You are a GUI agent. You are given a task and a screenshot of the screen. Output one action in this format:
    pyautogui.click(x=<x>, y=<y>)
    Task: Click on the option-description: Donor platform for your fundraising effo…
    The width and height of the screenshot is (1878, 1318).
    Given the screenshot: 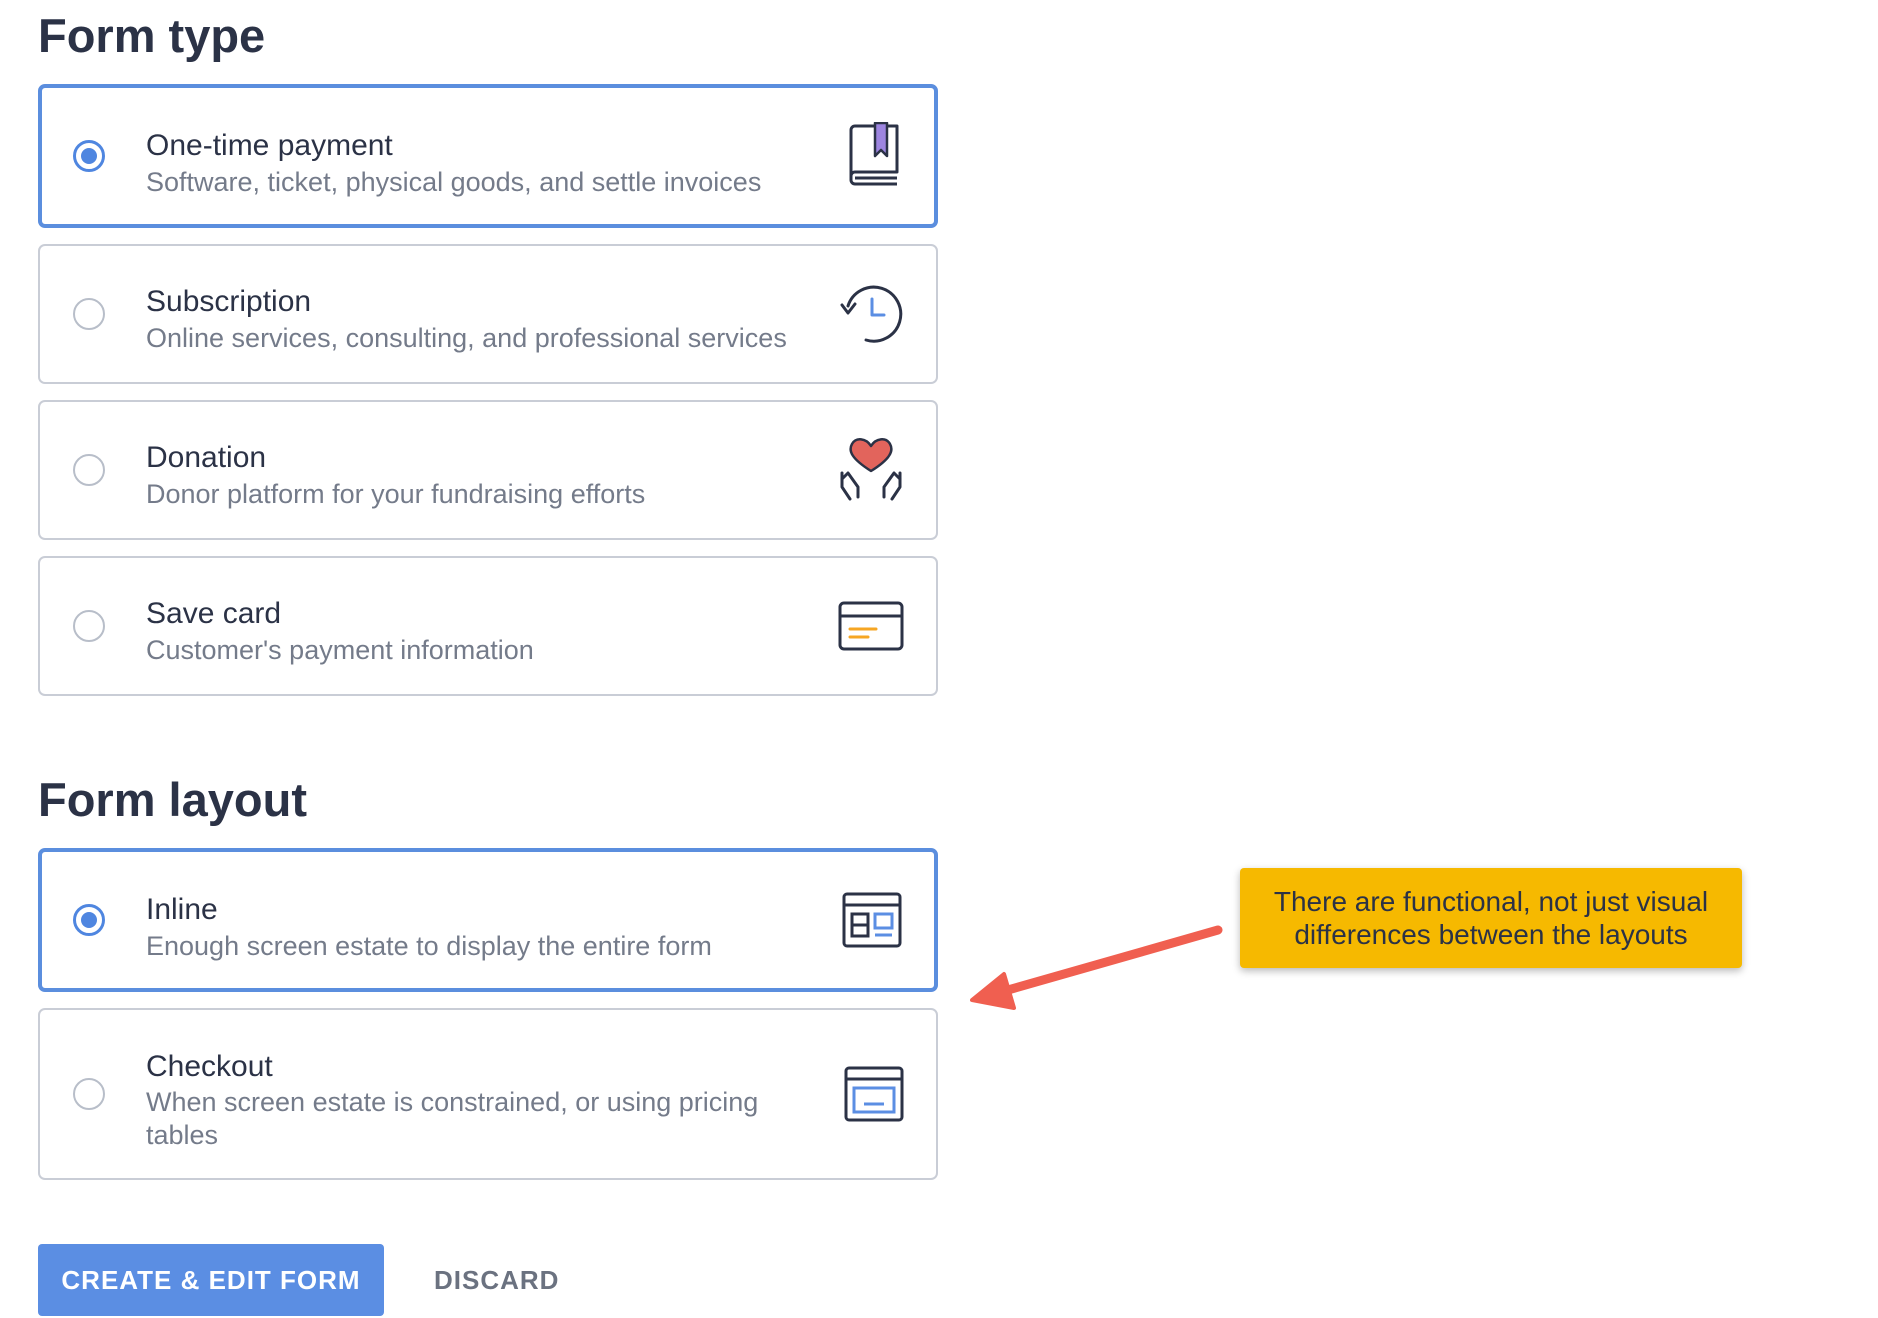 What is the action you would take?
    pyautogui.click(x=396, y=494)
    